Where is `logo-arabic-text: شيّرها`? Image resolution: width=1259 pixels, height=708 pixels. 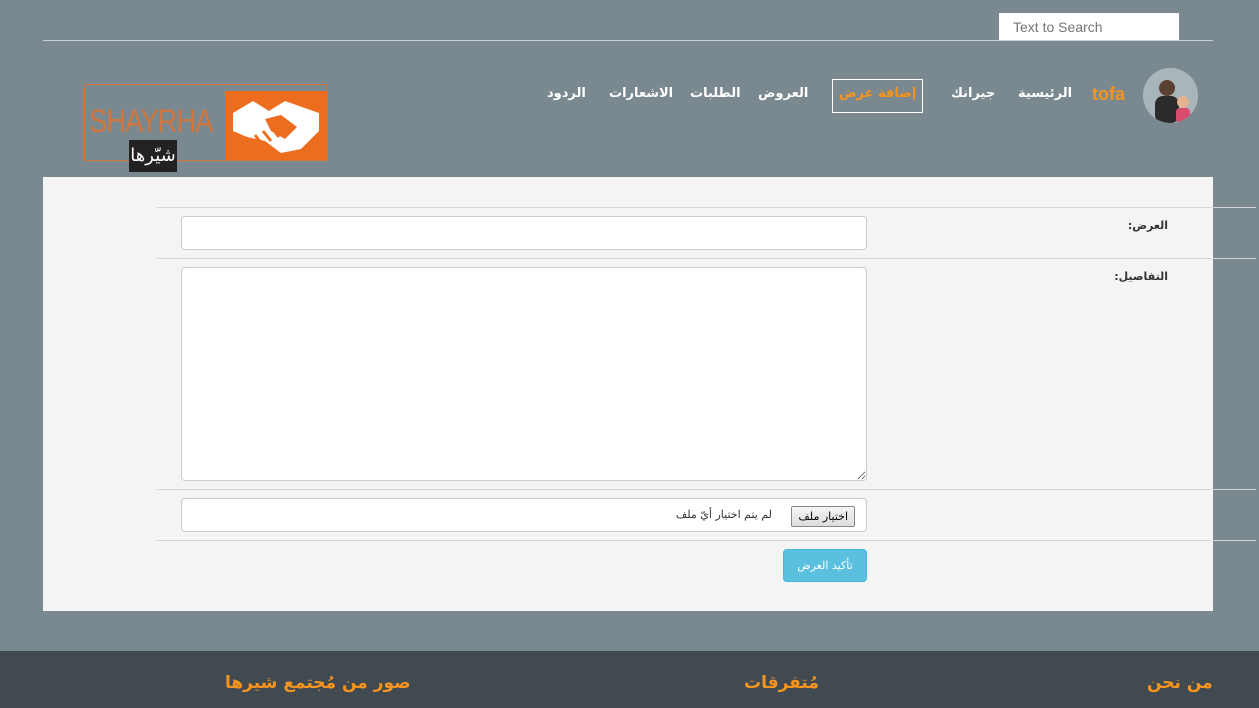 logo-arabic-text: شيّرها is located at coordinates (153, 156).